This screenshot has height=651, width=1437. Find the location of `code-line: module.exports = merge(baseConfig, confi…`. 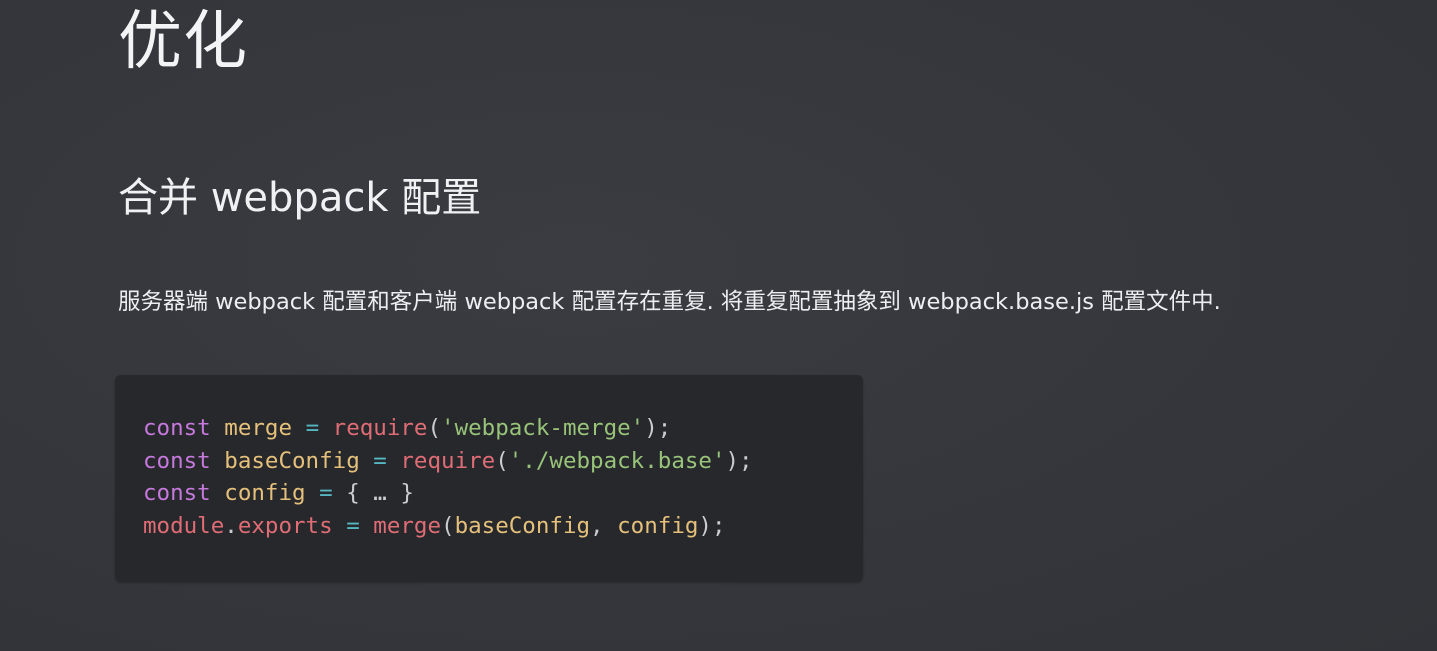

code-line: module.exports = merge(baseConfig, confi… is located at coordinates (448, 526).